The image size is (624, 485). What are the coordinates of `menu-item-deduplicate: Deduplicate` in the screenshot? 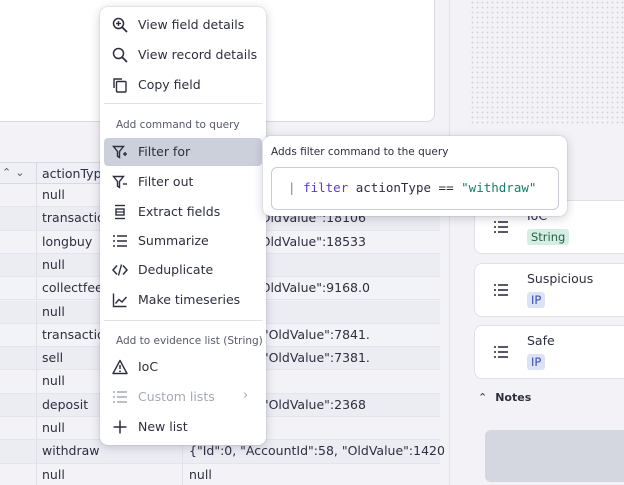 It's located at (183, 270).